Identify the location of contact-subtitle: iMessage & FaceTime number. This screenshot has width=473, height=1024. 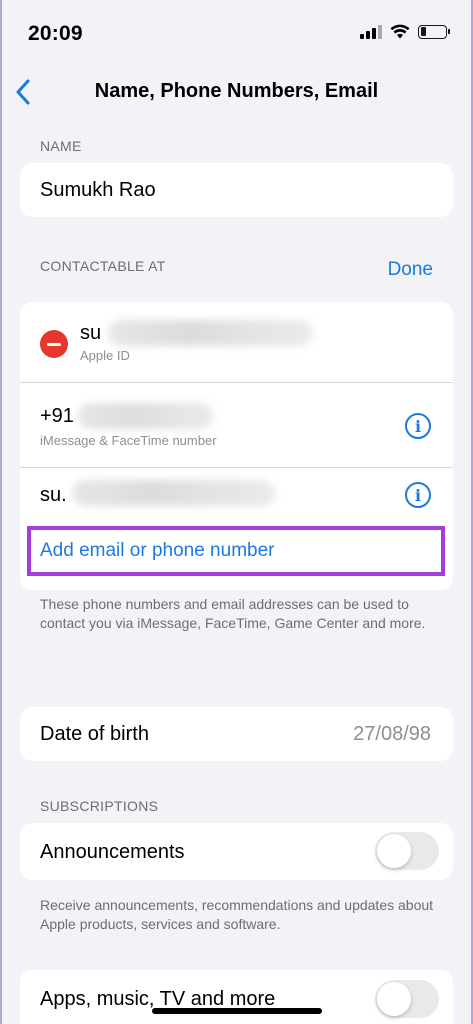
(128, 440).